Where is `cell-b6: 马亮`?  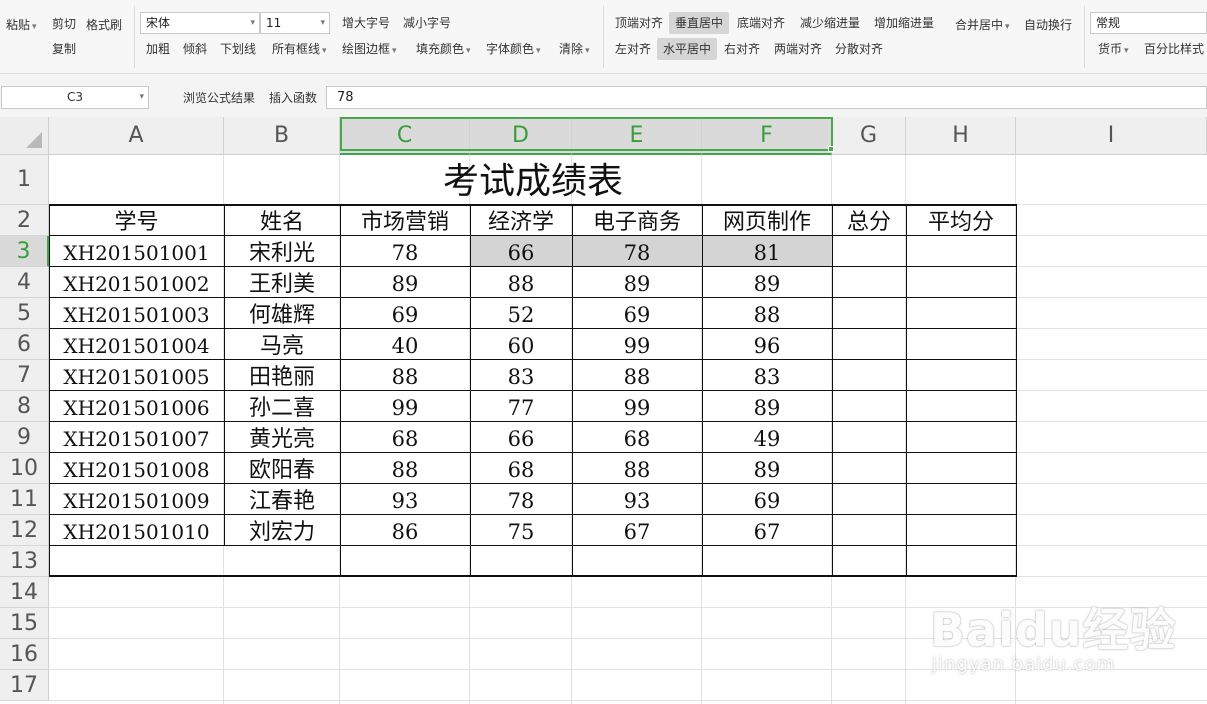
cell-b6: 马亮 is located at coordinates (282, 344).